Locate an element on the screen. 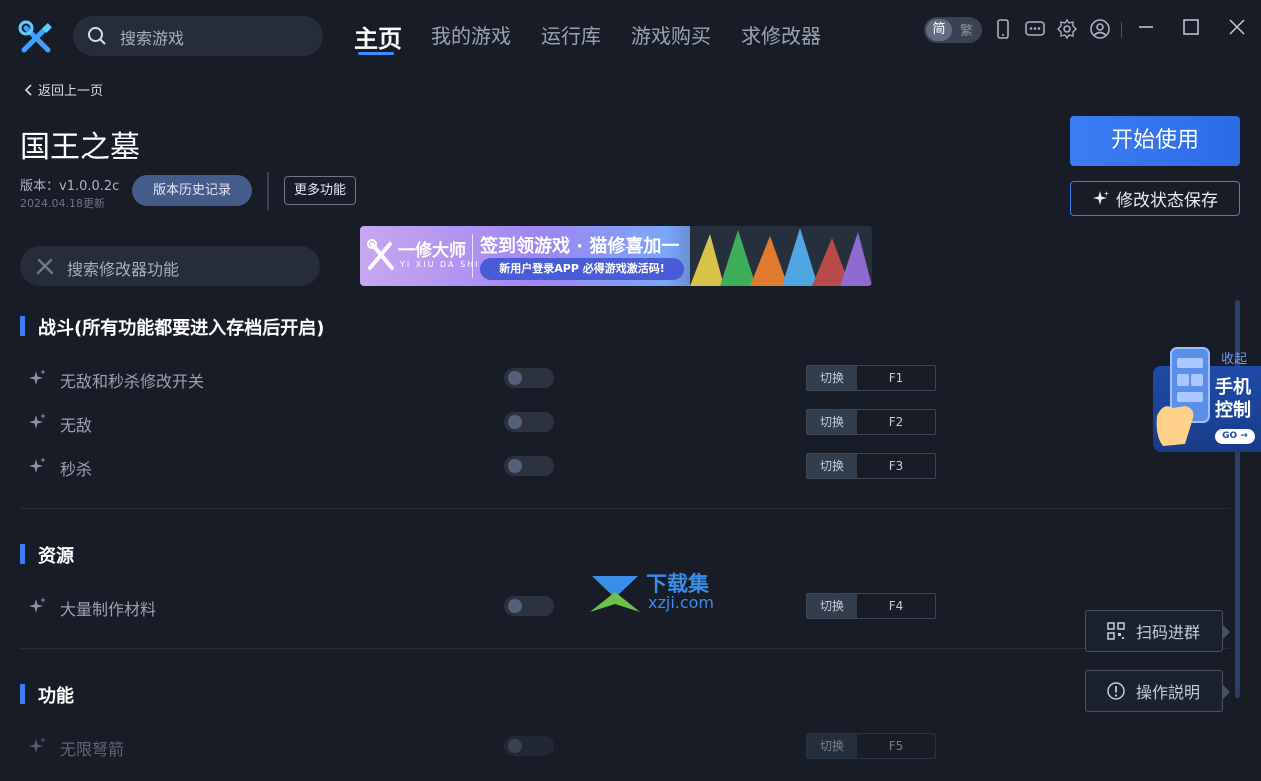 The image size is (1261, 781). chevron-left-icon is located at coordinates (28, 89).